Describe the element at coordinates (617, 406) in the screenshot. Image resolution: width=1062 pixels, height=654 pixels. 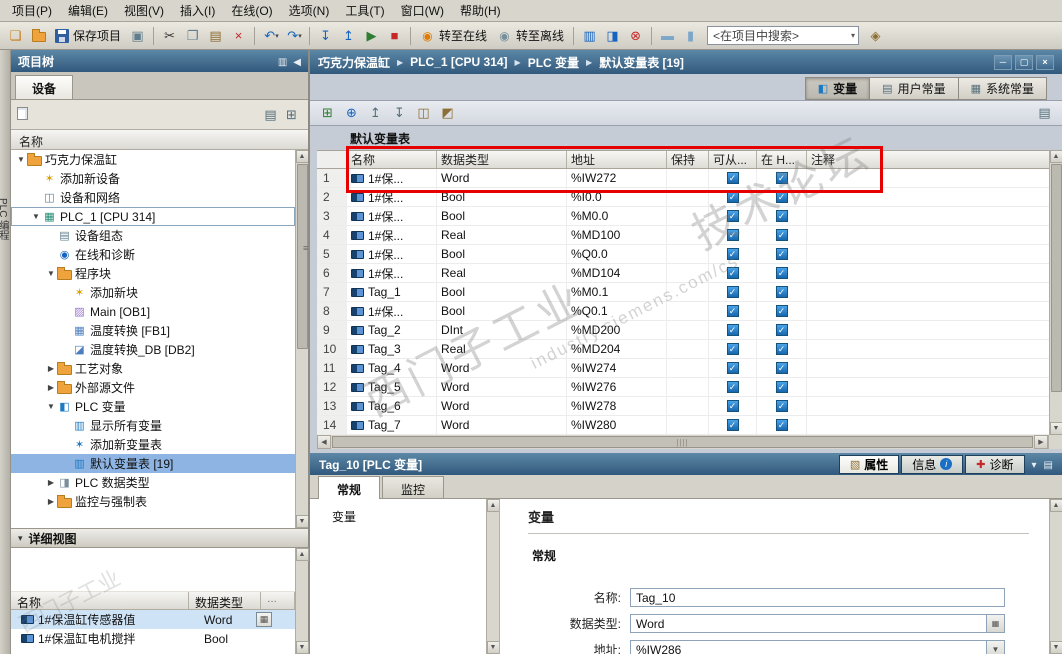
I see `address-cell: %IW278` at that location.